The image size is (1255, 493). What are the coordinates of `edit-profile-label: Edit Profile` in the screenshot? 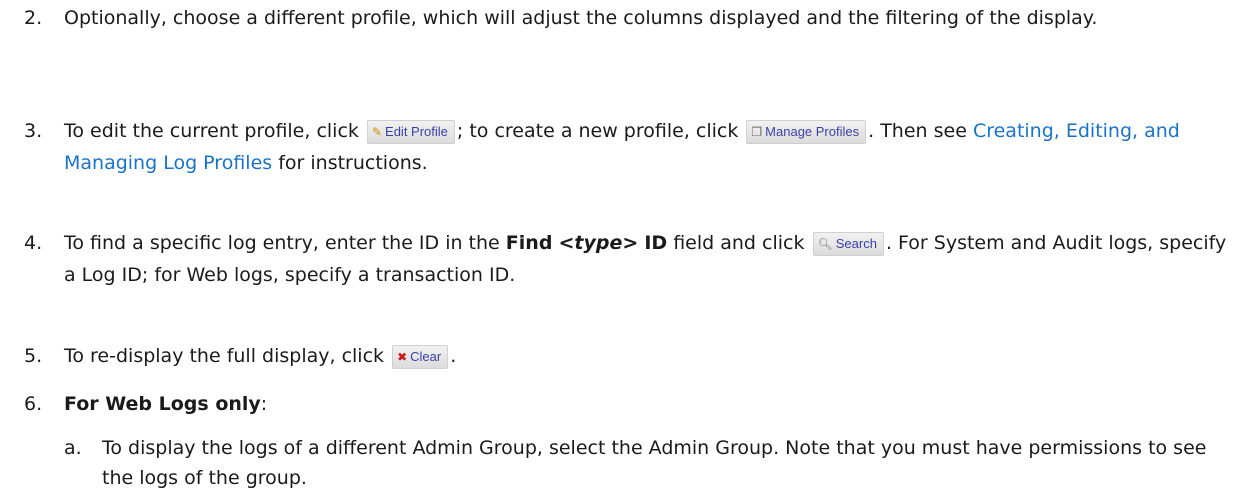 It's located at (416, 131).